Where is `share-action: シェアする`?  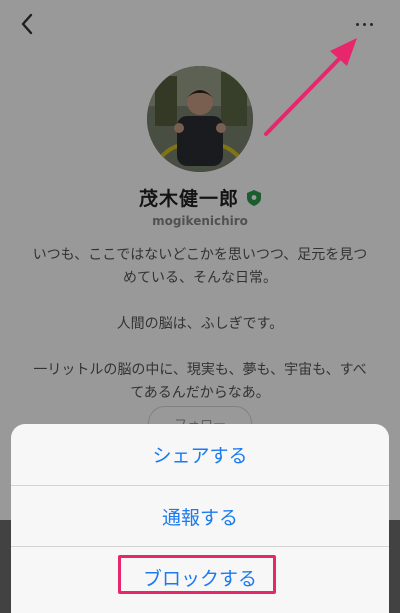 share-action: シェアする is located at coordinates (200, 454).